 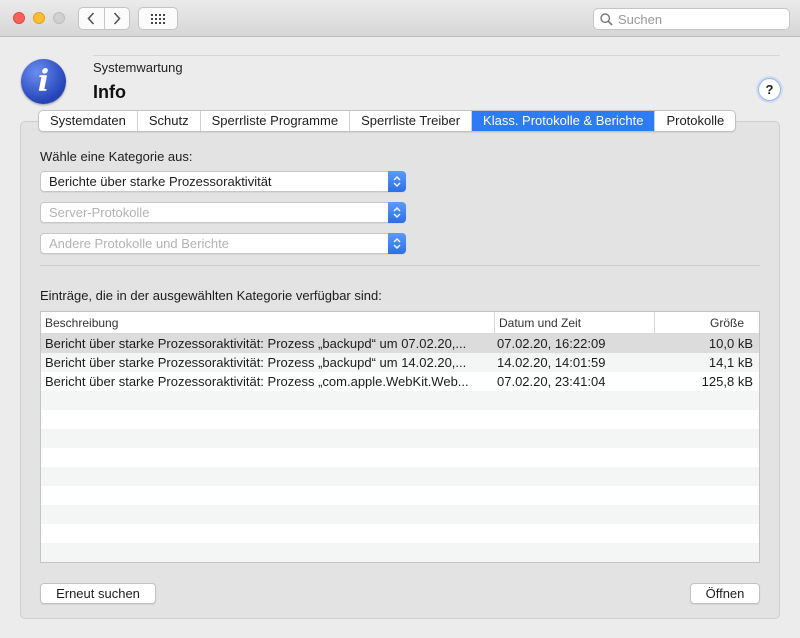 What do you see at coordinates (160, 181) in the screenshot?
I see `category-popup-value: Berichte über starke Prozessoraktivität` at bounding box center [160, 181].